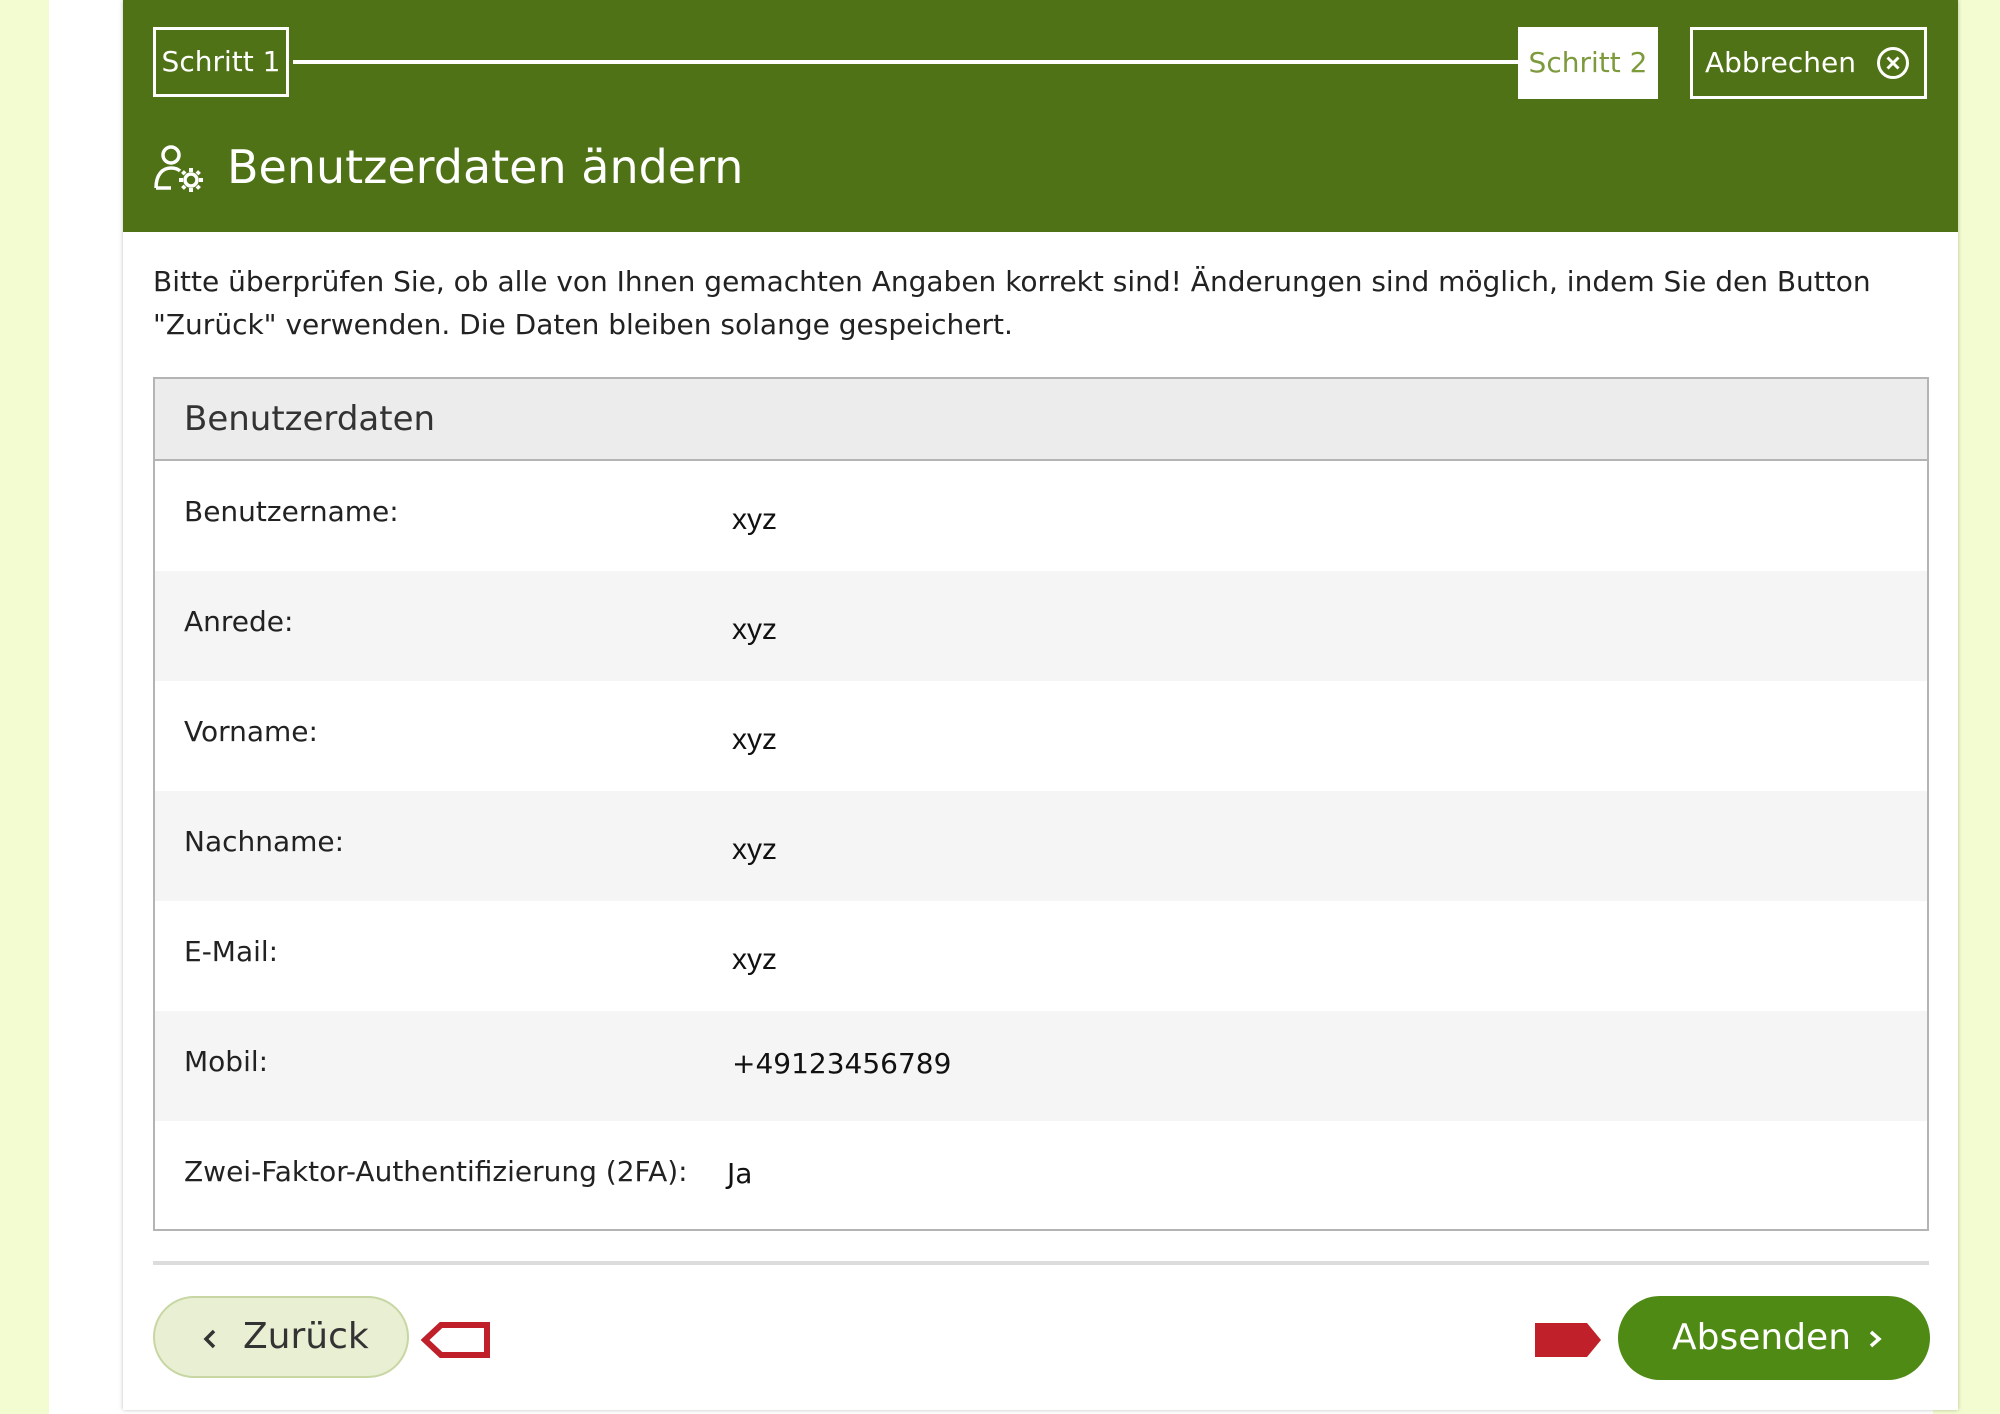 This screenshot has height=1414, width=2000. Describe the element at coordinates (1875, 1339) in the screenshot. I see `chevron-right-icon` at that location.